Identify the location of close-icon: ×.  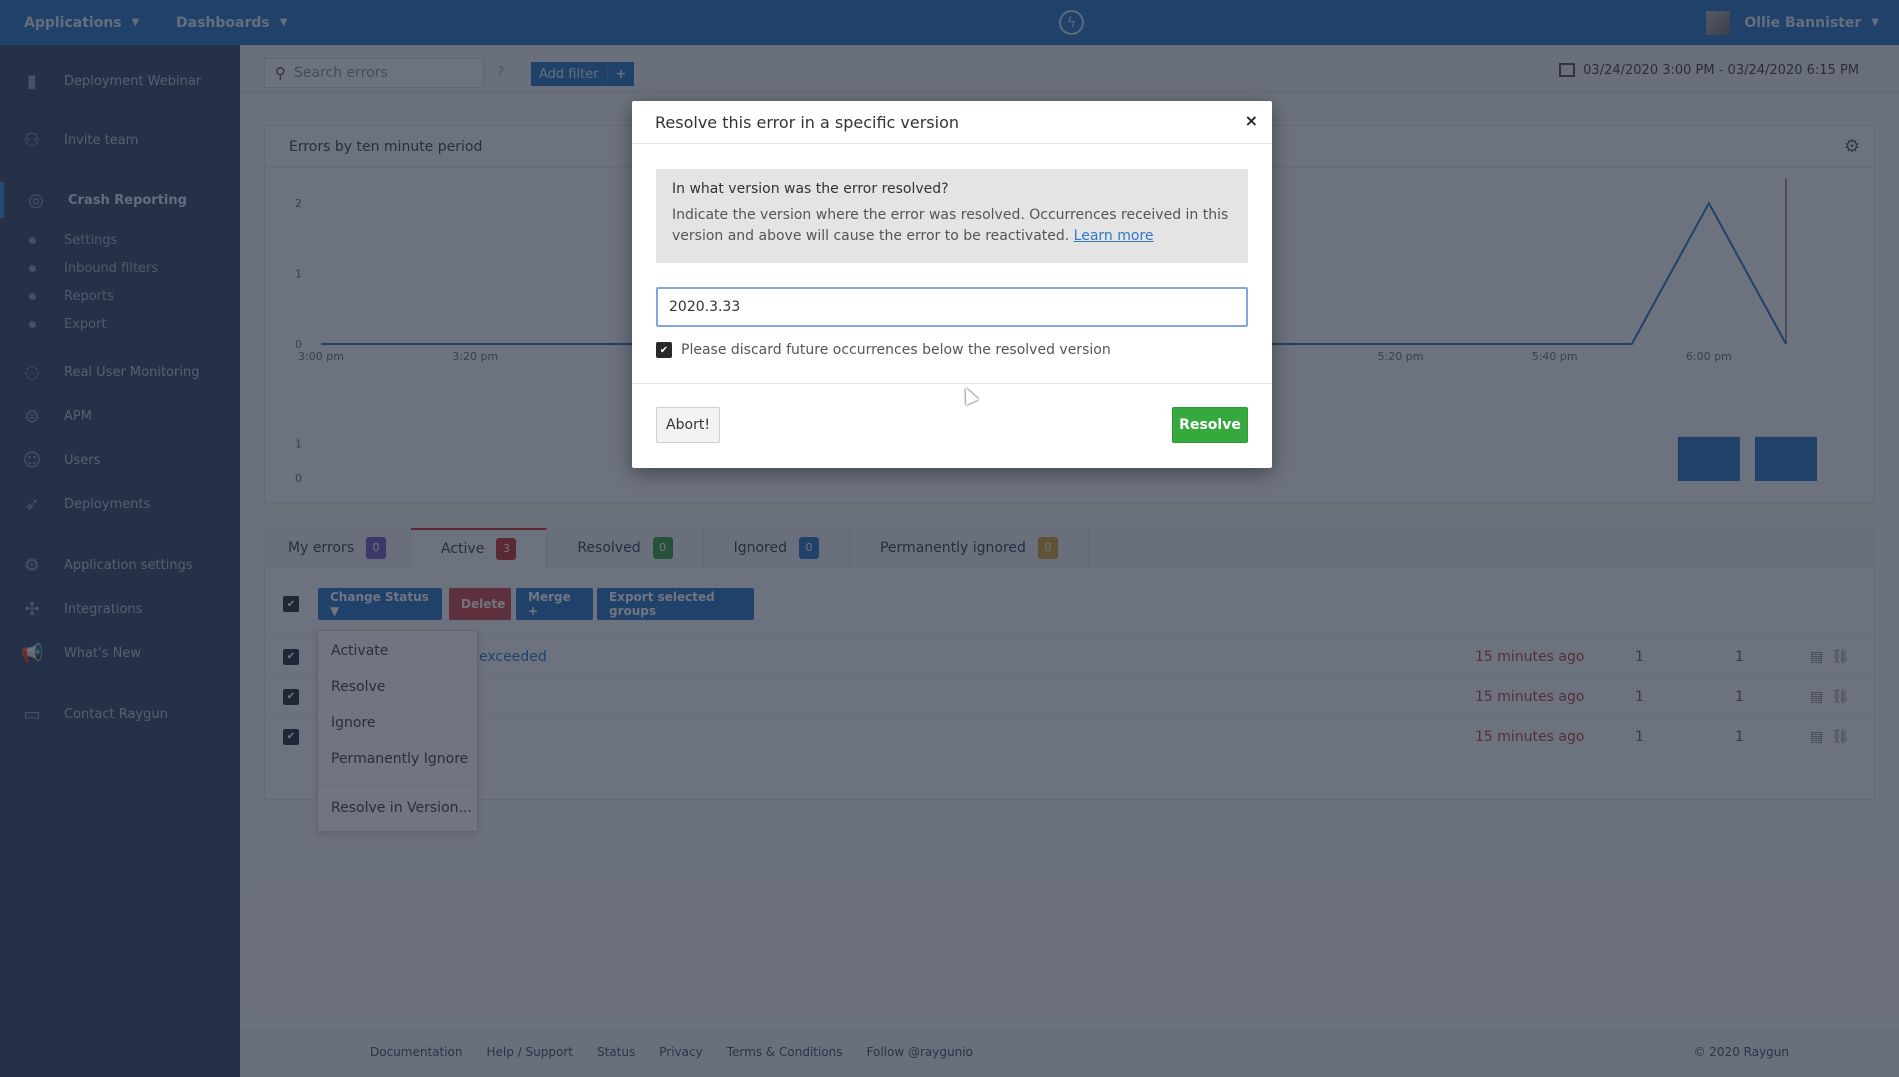
(1251, 120).